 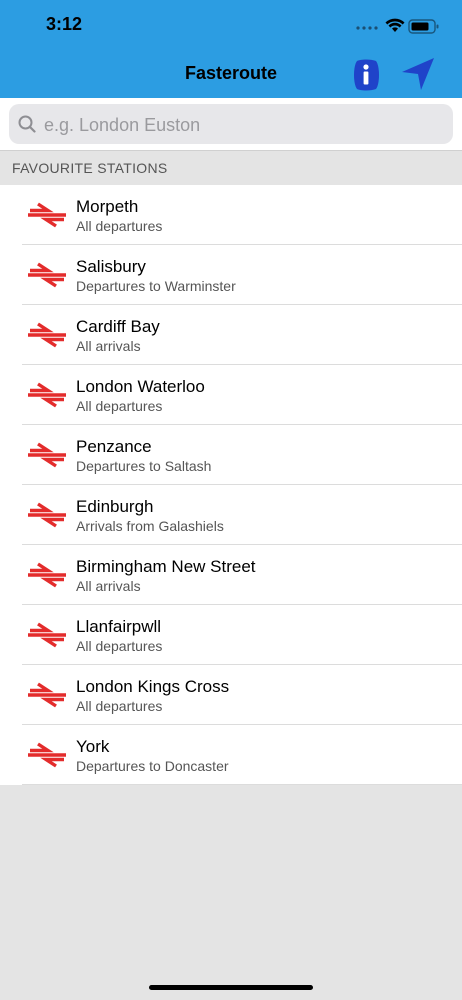 What do you see at coordinates (166, 566) in the screenshot?
I see `station-name: Birmingham New Street` at bounding box center [166, 566].